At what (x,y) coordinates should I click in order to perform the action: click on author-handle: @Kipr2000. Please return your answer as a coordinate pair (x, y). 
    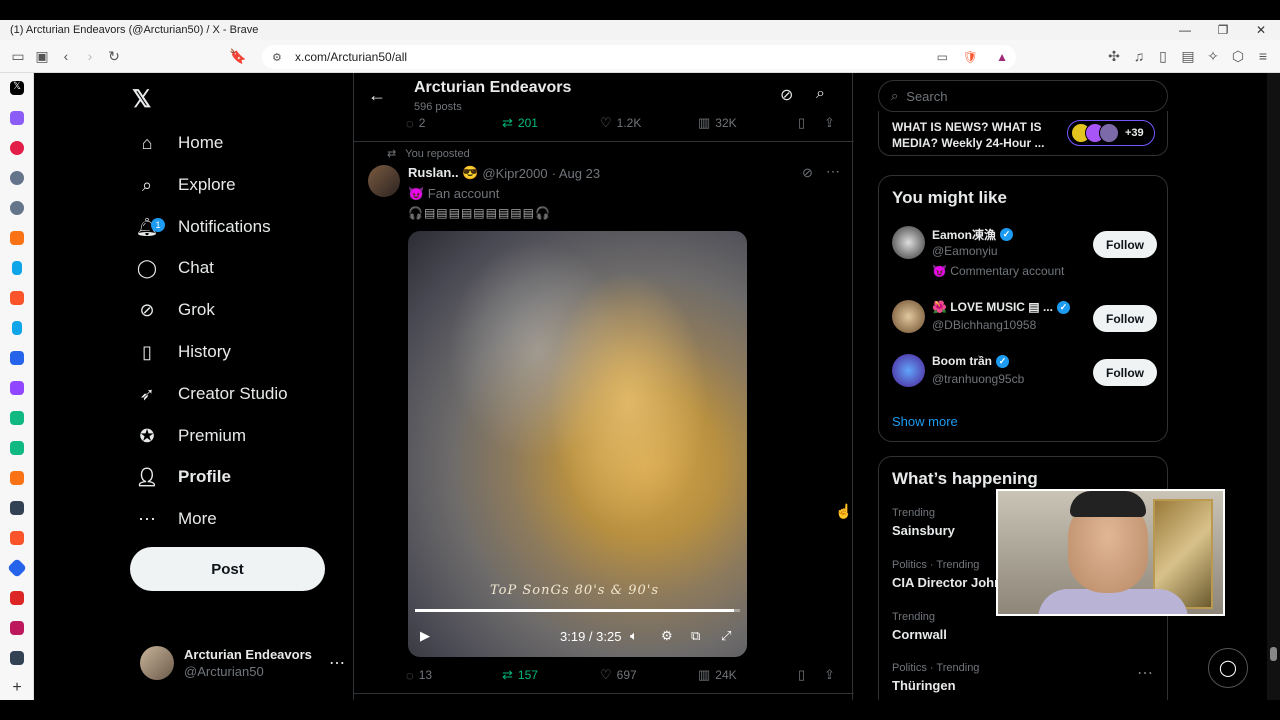
    Looking at the image, I should click on (514, 173).